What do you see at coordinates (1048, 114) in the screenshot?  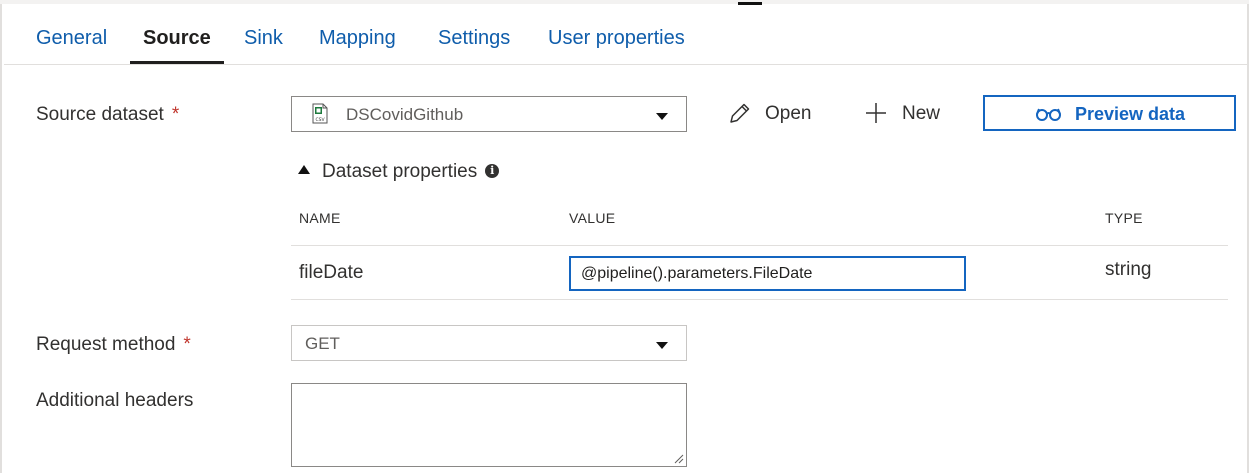 I see `glasses-icon` at bounding box center [1048, 114].